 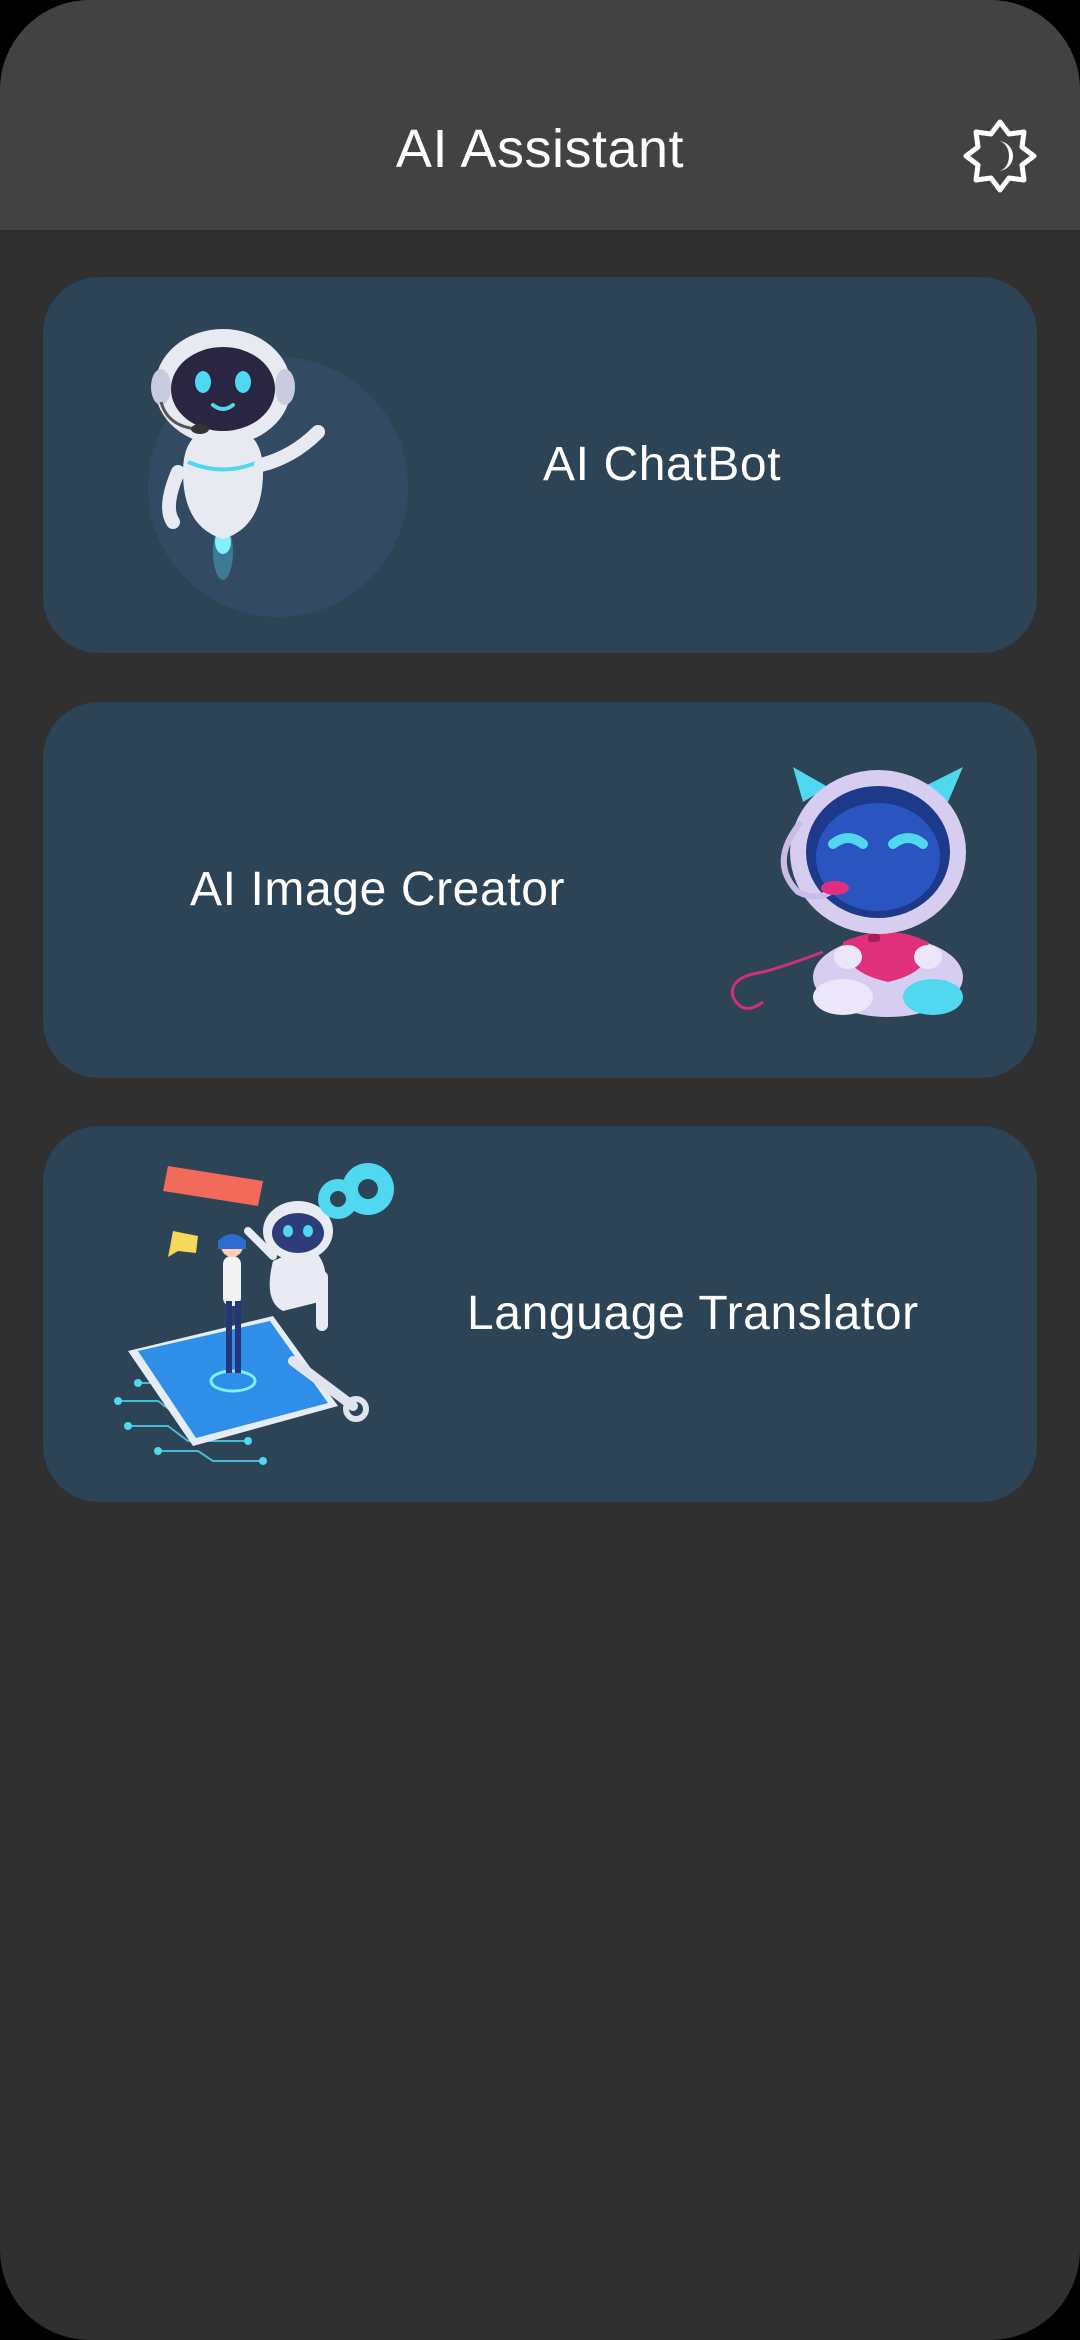 I want to click on gamer-robot-illustration, so click(x=848, y=892).